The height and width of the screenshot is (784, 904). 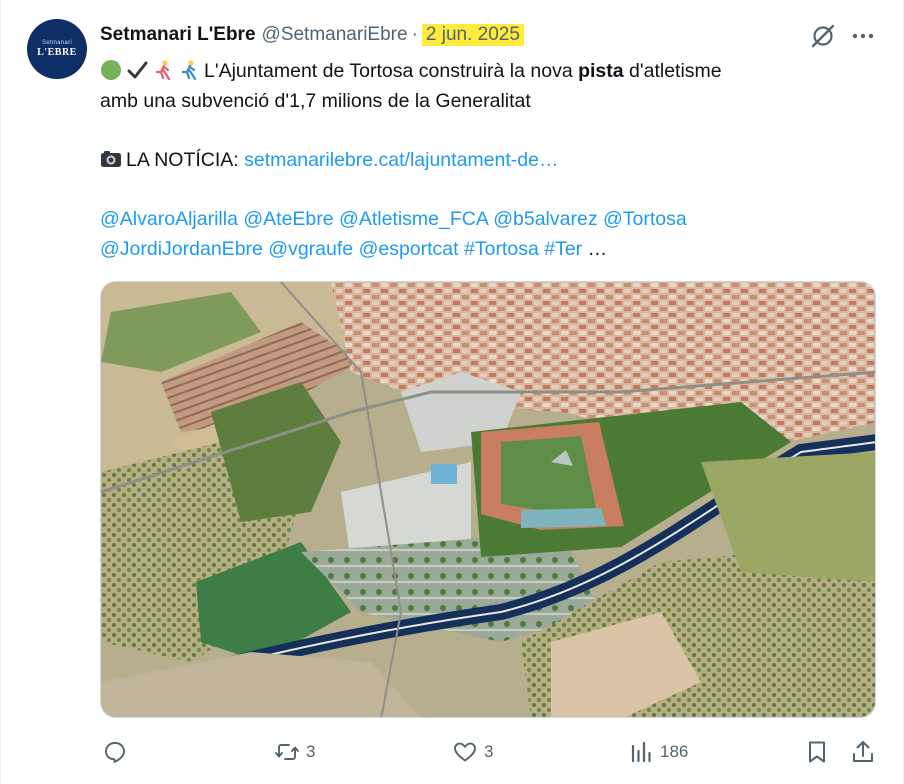 What do you see at coordinates (863, 36) in the screenshot?
I see `more-icon` at bounding box center [863, 36].